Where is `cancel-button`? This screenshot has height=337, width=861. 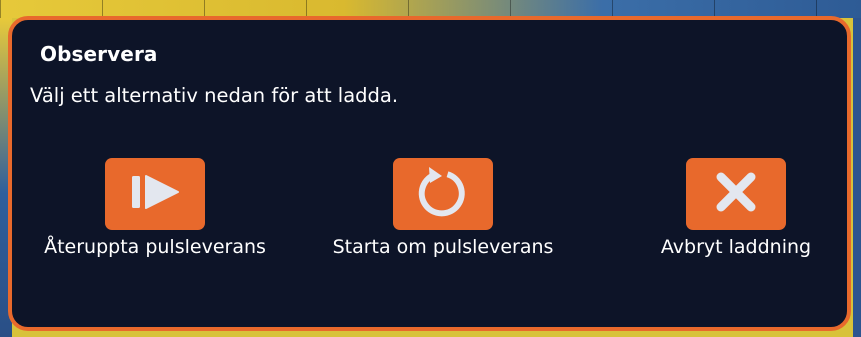 cancel-button is located at coordinates (736, 194).